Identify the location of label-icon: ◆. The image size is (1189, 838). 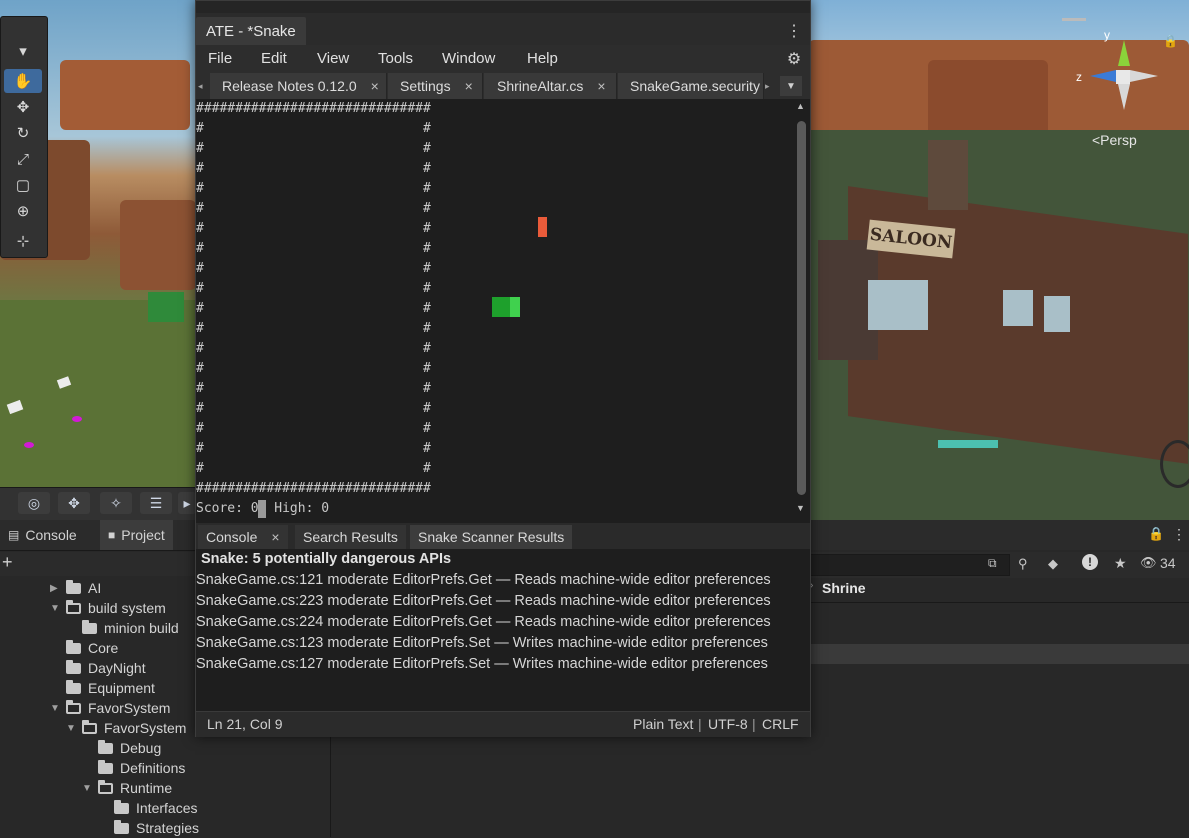
(1053, 564).